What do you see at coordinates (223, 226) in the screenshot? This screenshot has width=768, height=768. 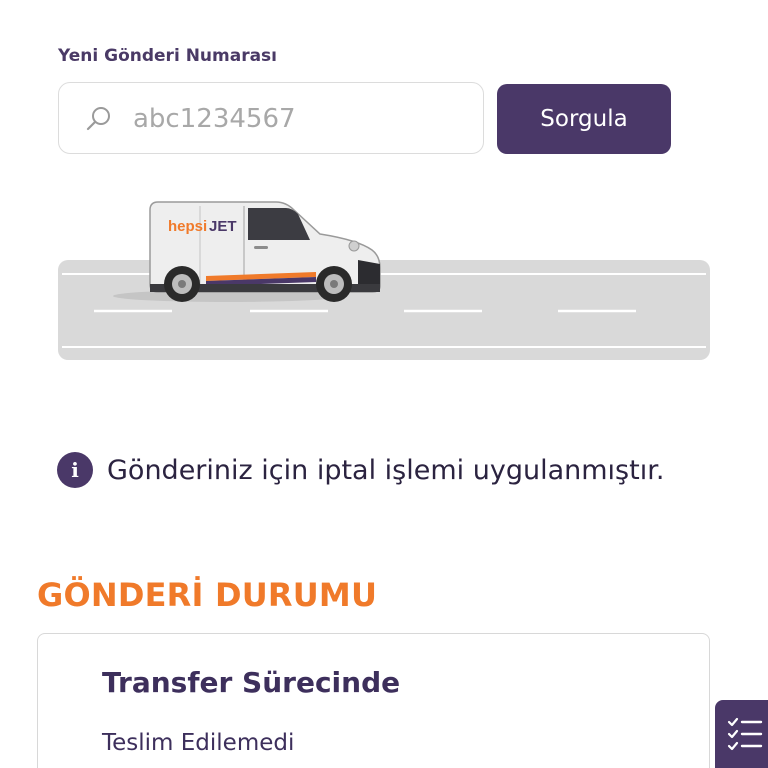 I see `van-logo-right: JET` at bounding box center [223, 226].